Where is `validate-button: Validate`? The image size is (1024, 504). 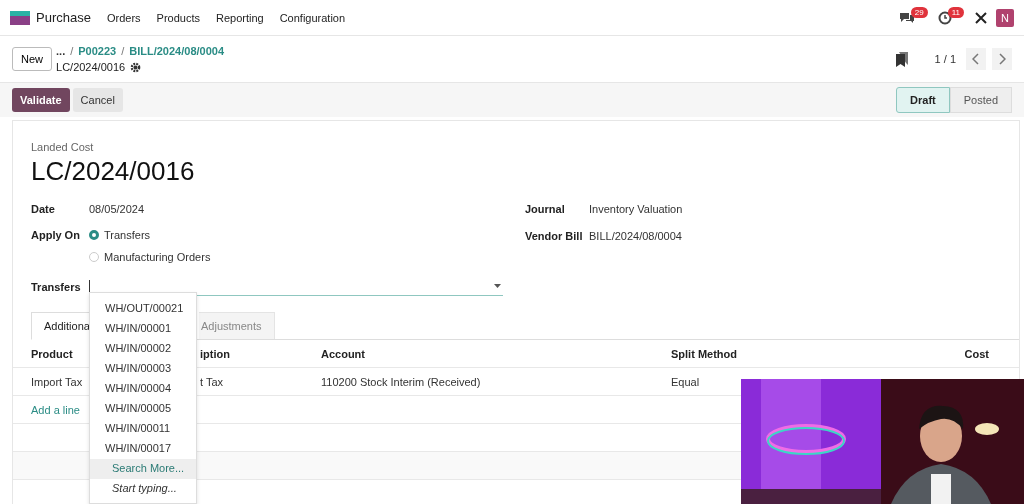 validate-button: Validate is located at coordinates (41, 100).